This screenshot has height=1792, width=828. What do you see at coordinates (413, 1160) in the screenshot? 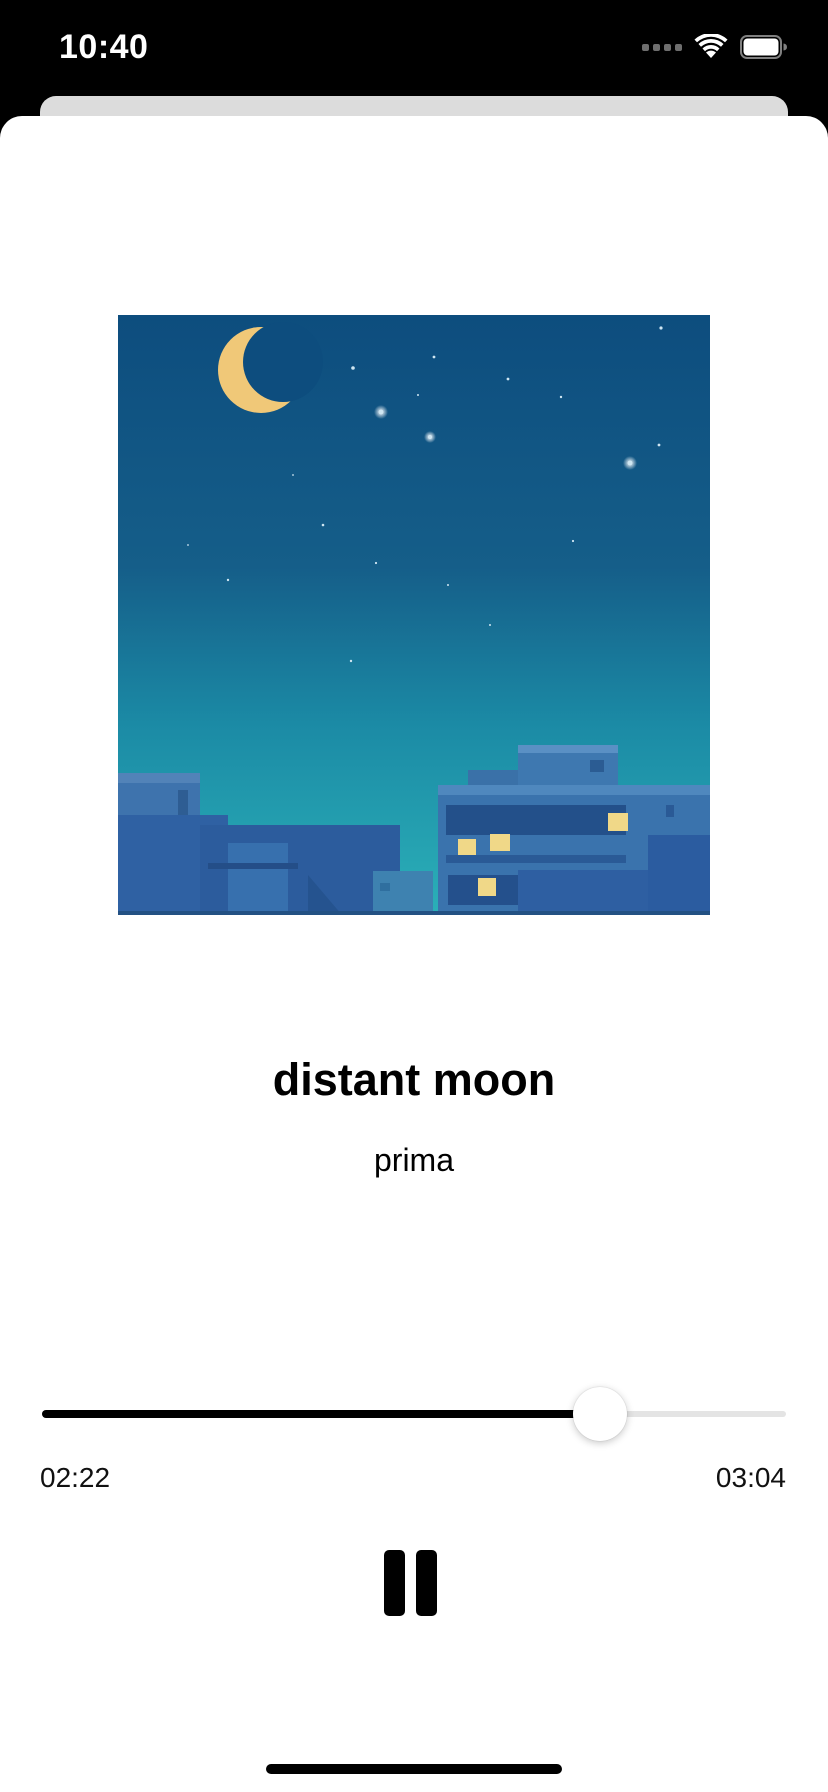
I see `track-artist: prima` at bounding box center [413, 1160].